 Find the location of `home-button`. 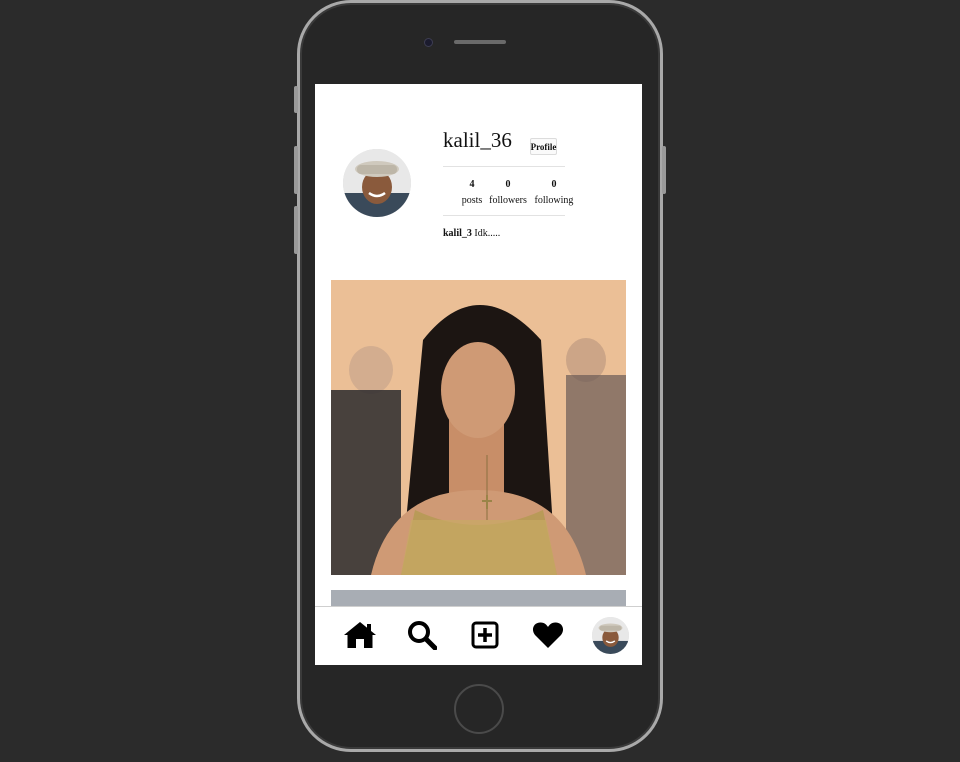

home-button is located at coordinates (479, 709).